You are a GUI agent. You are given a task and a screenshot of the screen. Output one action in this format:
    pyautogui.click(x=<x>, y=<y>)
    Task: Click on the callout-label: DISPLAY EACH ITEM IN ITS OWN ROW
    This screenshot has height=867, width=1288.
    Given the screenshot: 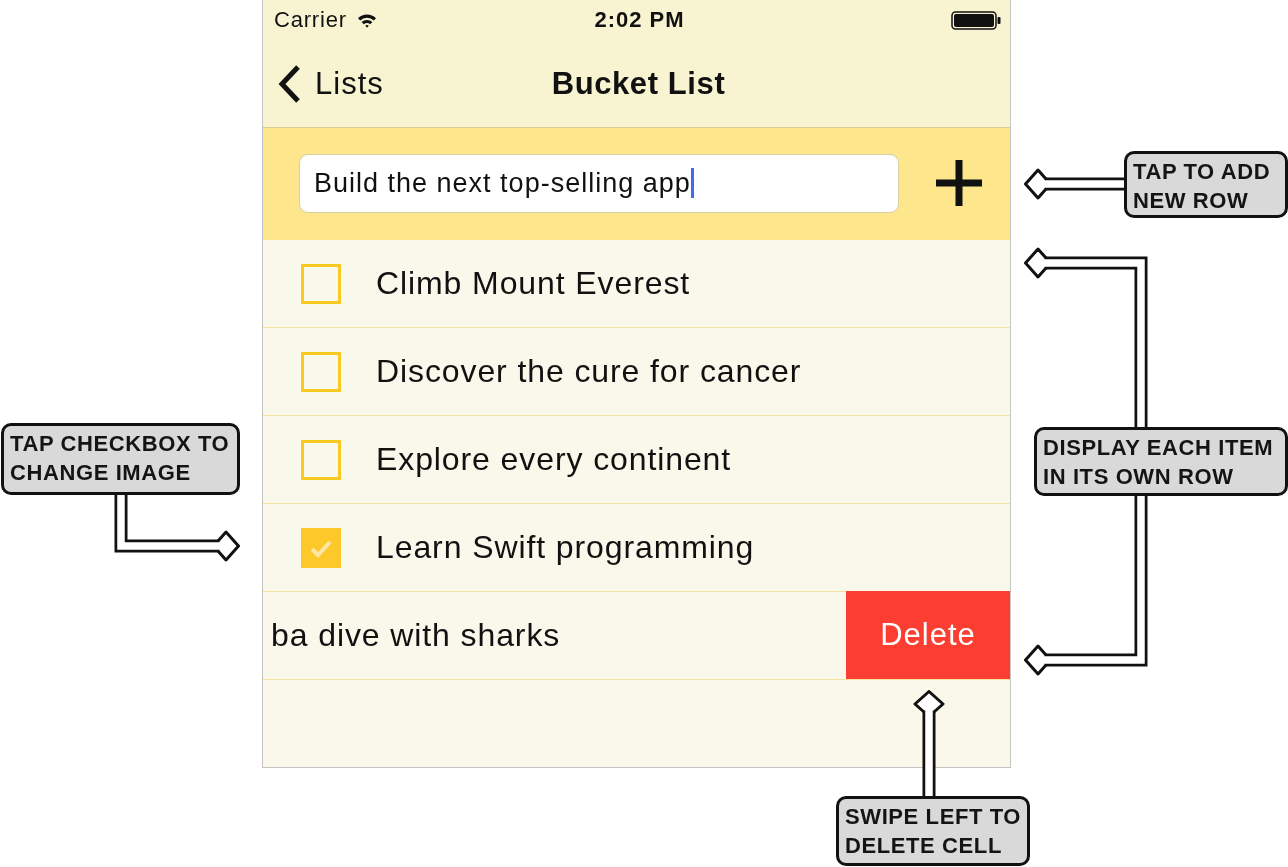 What is the action you would take?
    pyautogui.click(x=1161, y=461)
    